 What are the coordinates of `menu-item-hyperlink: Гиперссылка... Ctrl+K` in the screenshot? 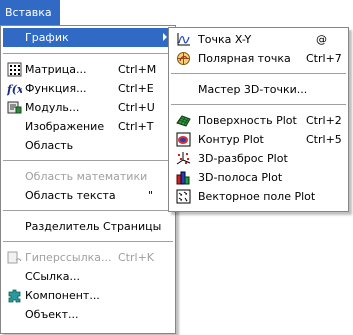 It's located at (88, 257).